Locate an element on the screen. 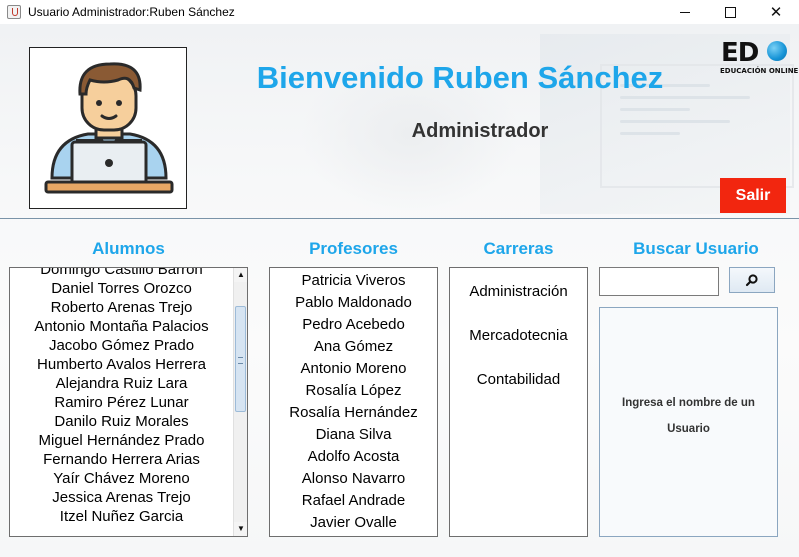 The width and height of the screenshot is (799, 557). maximize-button is located at coordinates (730, 12).